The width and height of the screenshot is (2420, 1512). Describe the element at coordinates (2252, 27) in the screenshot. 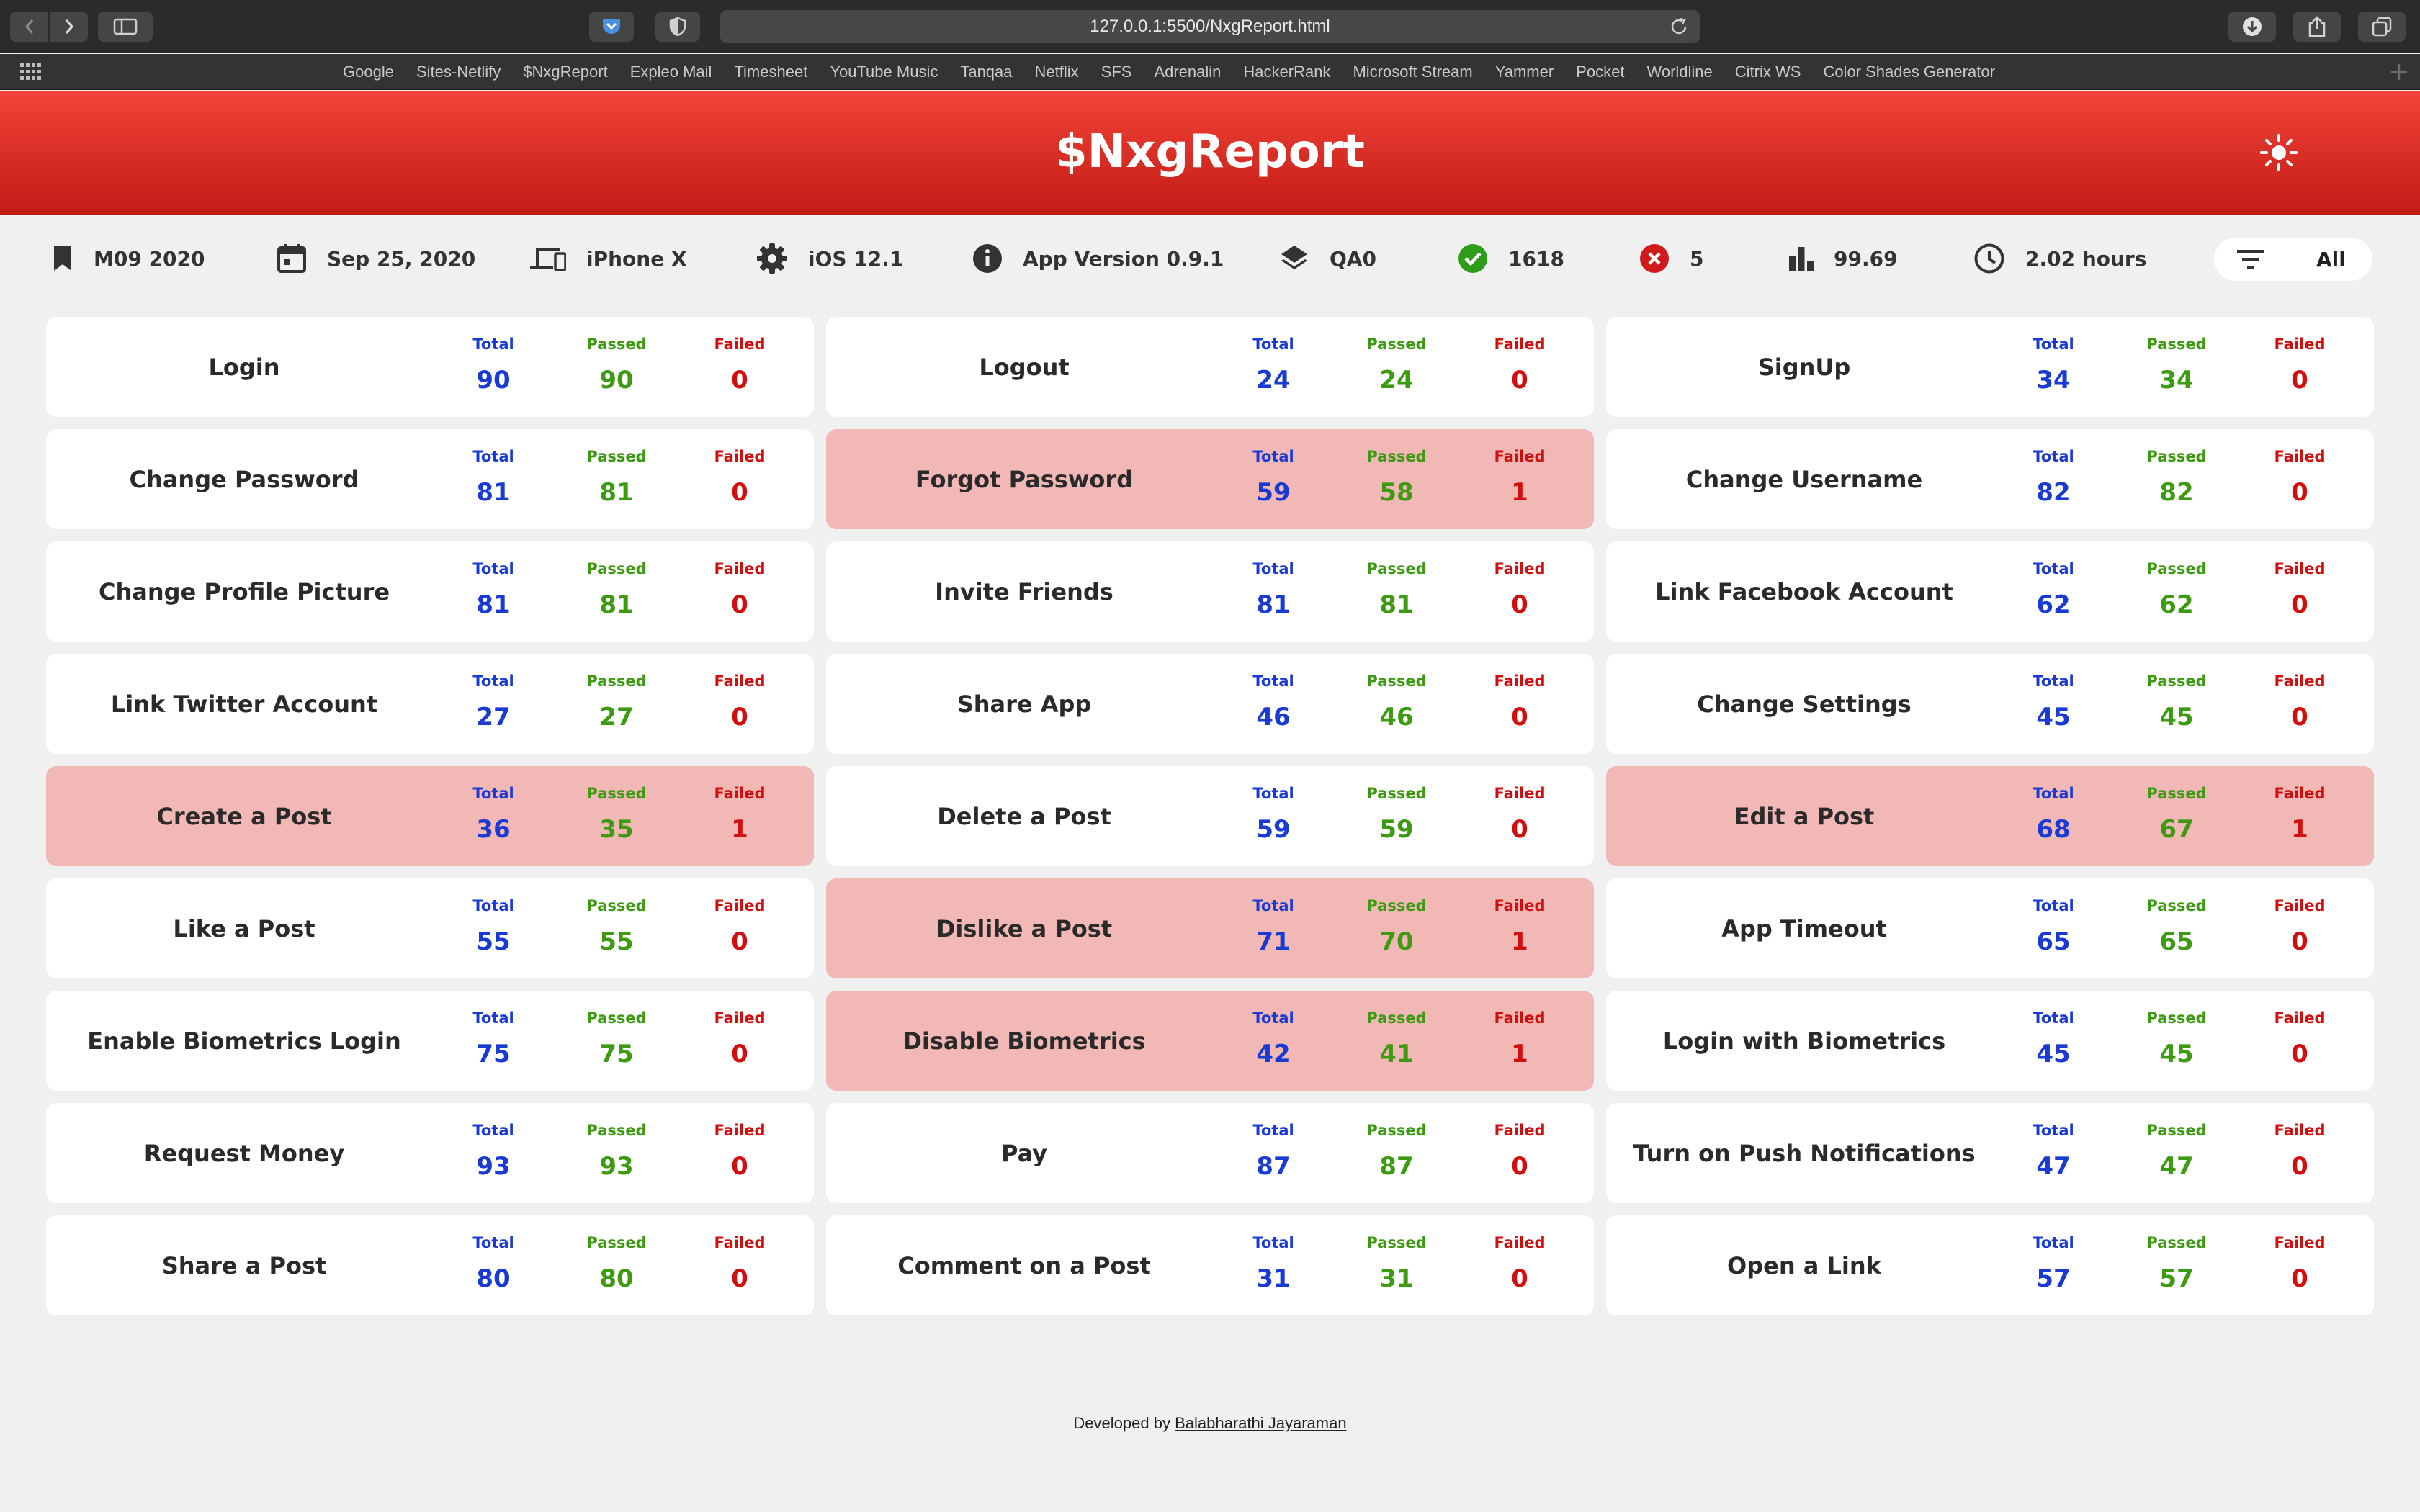

I see `downloads-button` at that location.